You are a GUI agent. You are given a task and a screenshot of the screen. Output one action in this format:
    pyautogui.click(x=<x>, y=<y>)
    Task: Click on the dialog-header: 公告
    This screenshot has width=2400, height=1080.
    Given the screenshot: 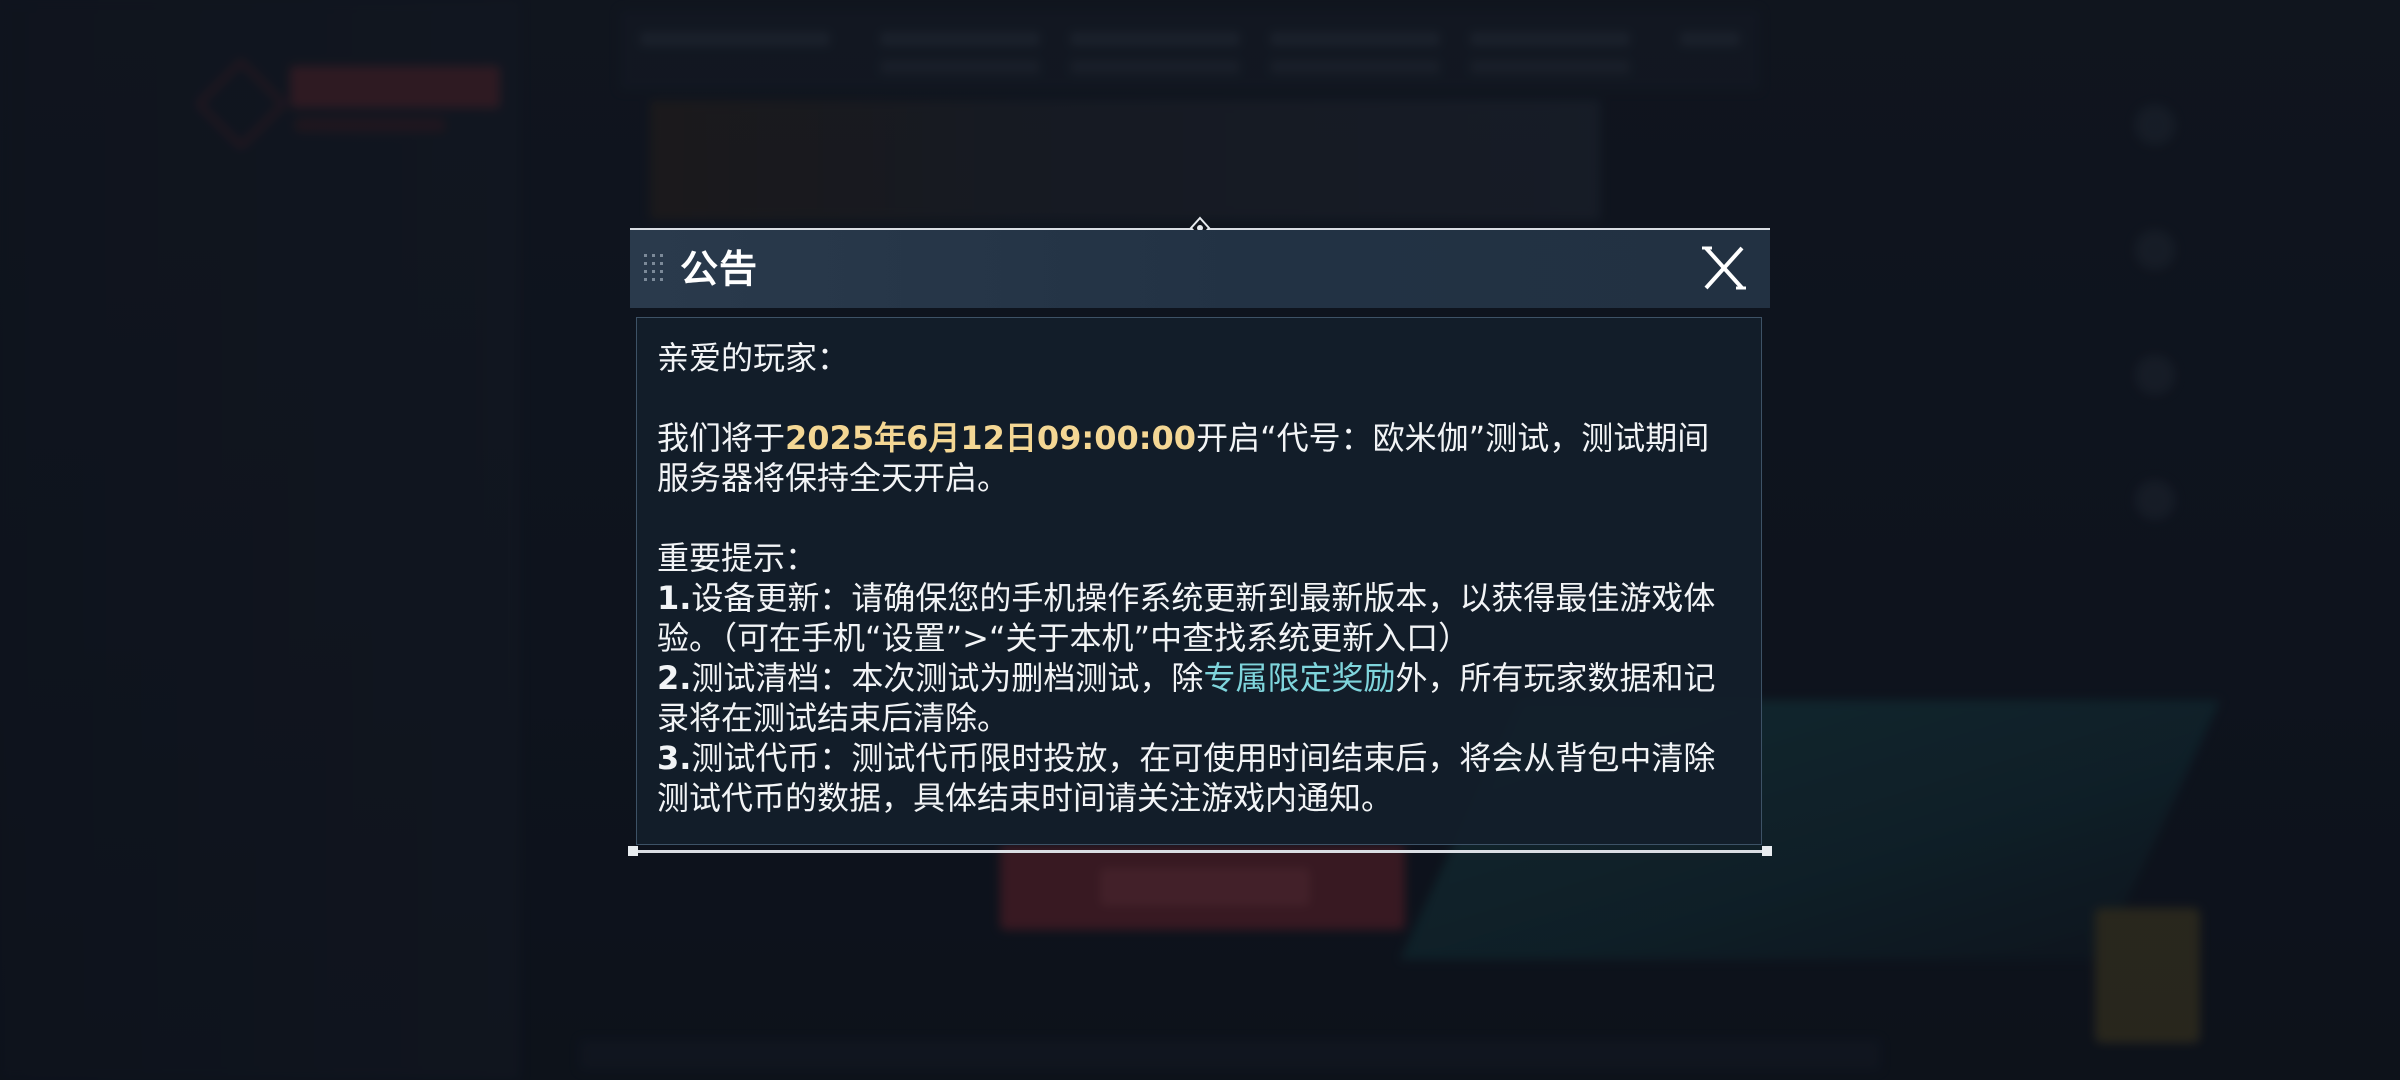 What is the action you would take?
    pyautogui.click(x=1200, y=269)
    